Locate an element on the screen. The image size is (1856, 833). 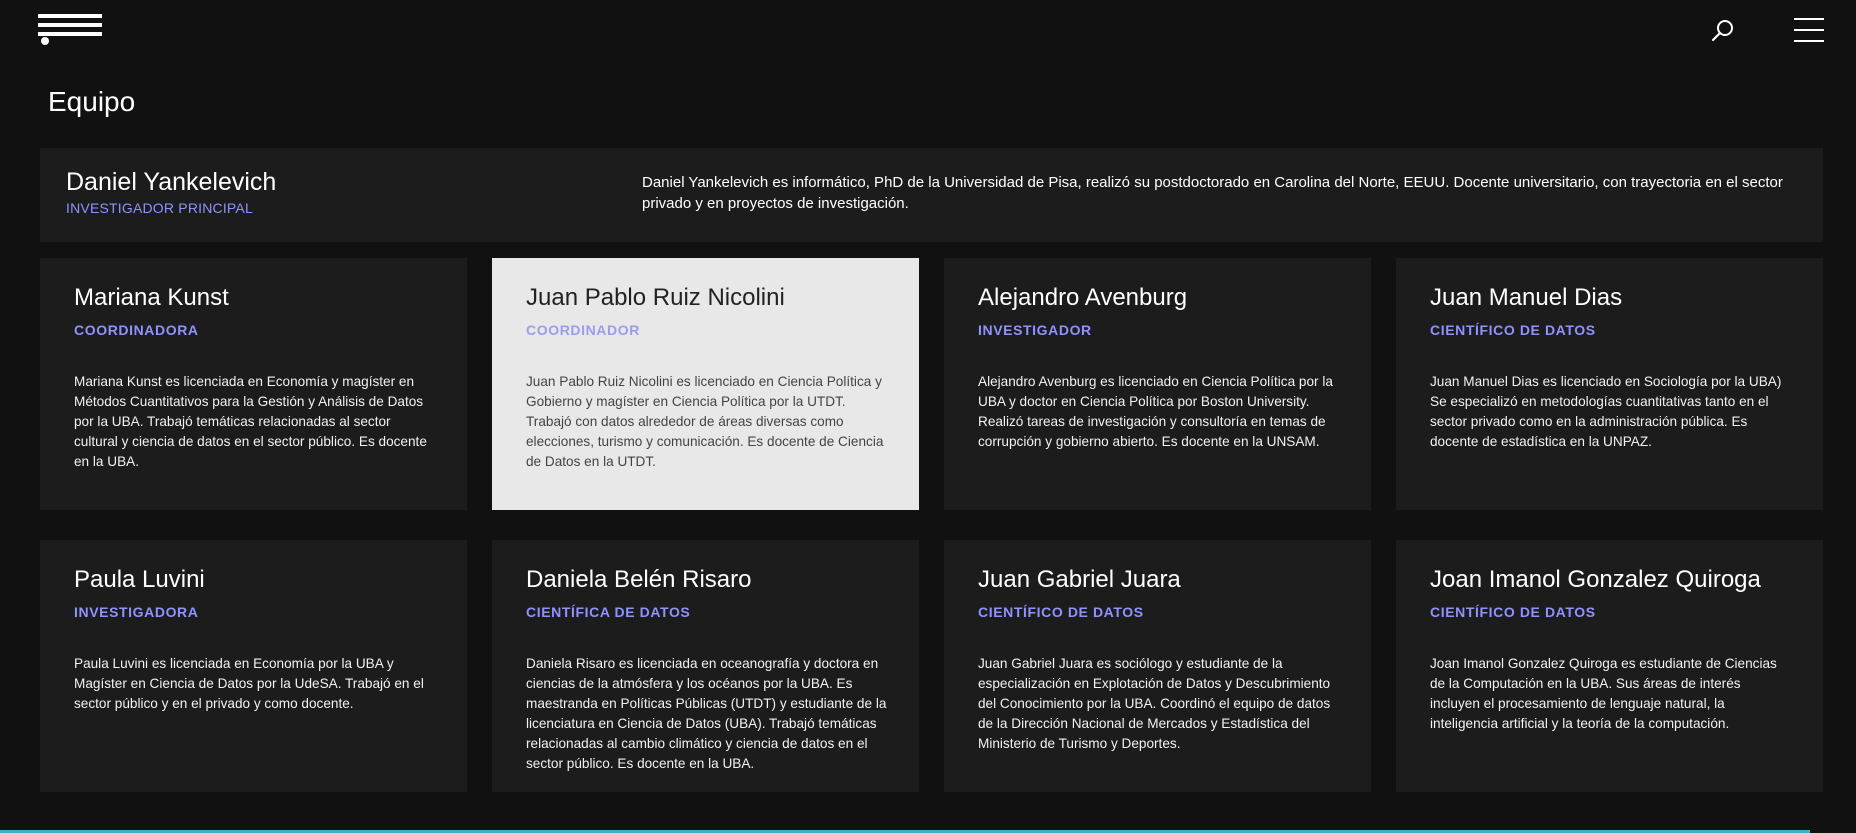
member-name: Mariana Kunst is located at coordinates (151, 297).